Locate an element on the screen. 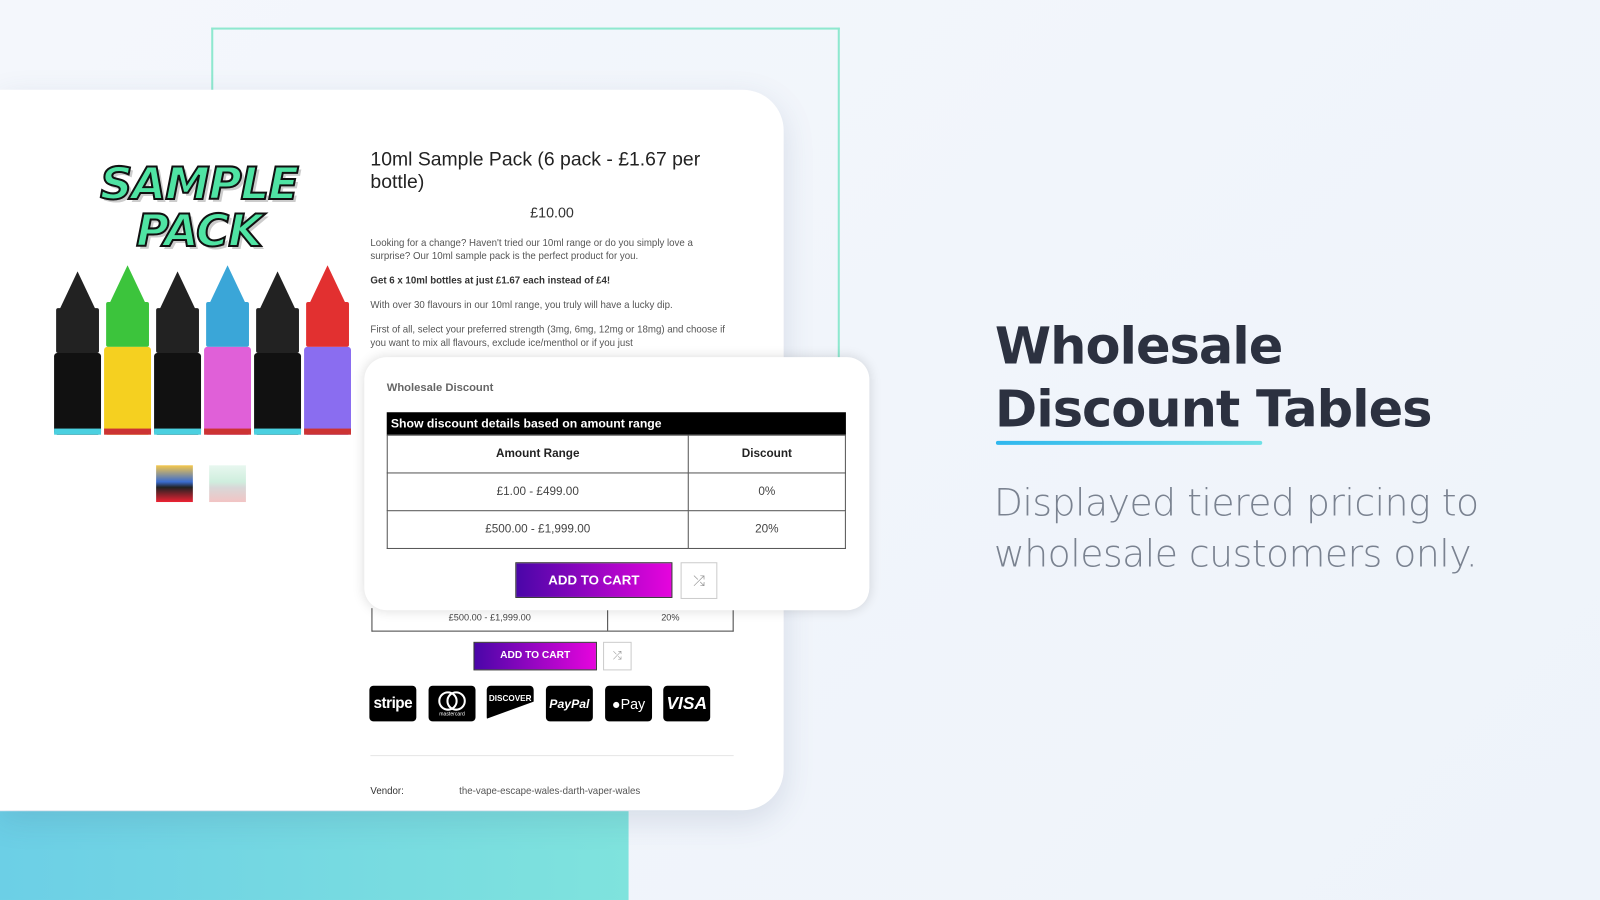  popup-heading: Wholesale Discount is located at coordinates (440, 387).